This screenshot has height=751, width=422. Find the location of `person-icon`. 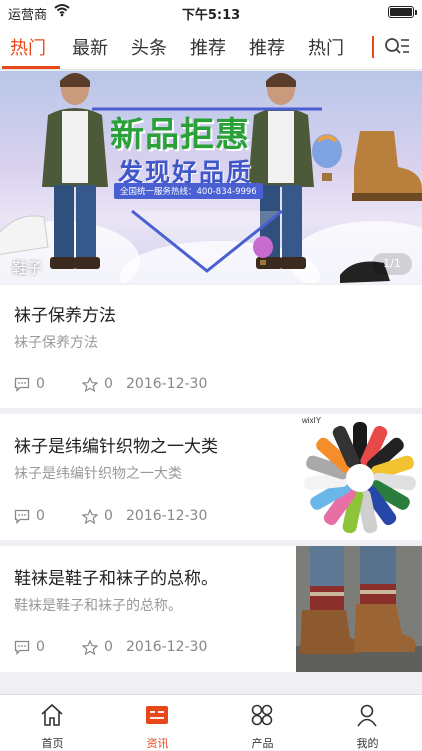

person-icon is located at coordinates (367, 715).